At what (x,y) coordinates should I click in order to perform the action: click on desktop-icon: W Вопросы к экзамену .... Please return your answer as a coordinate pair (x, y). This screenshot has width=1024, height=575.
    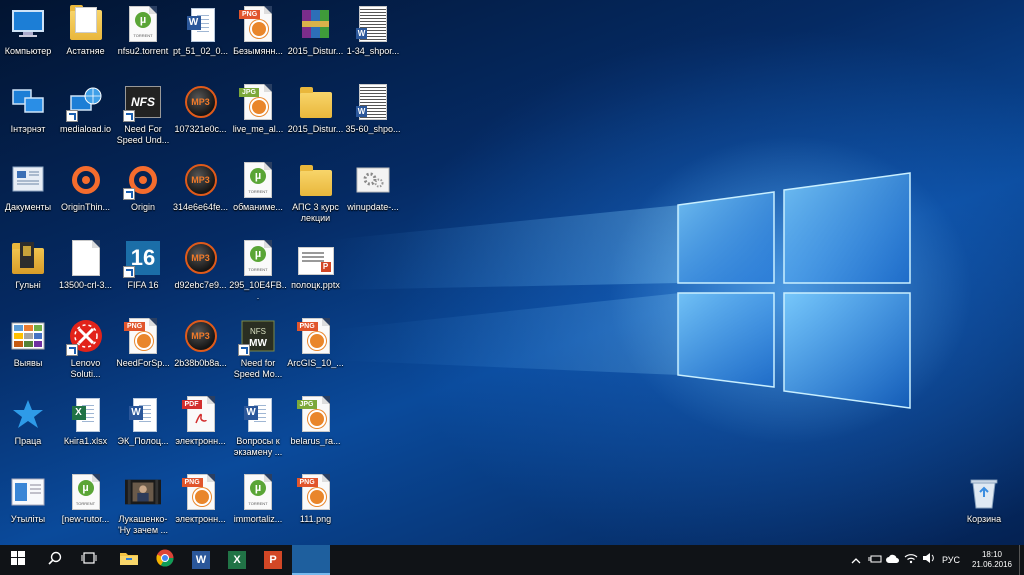
    Looking at the image, I should click on (258, 426).